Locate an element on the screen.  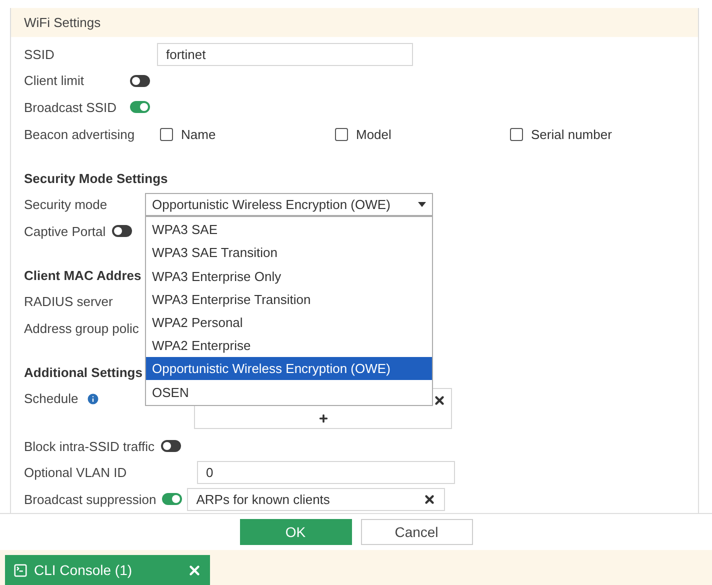
field-label: Broadcast SSID is located at coordinates (71, 107).